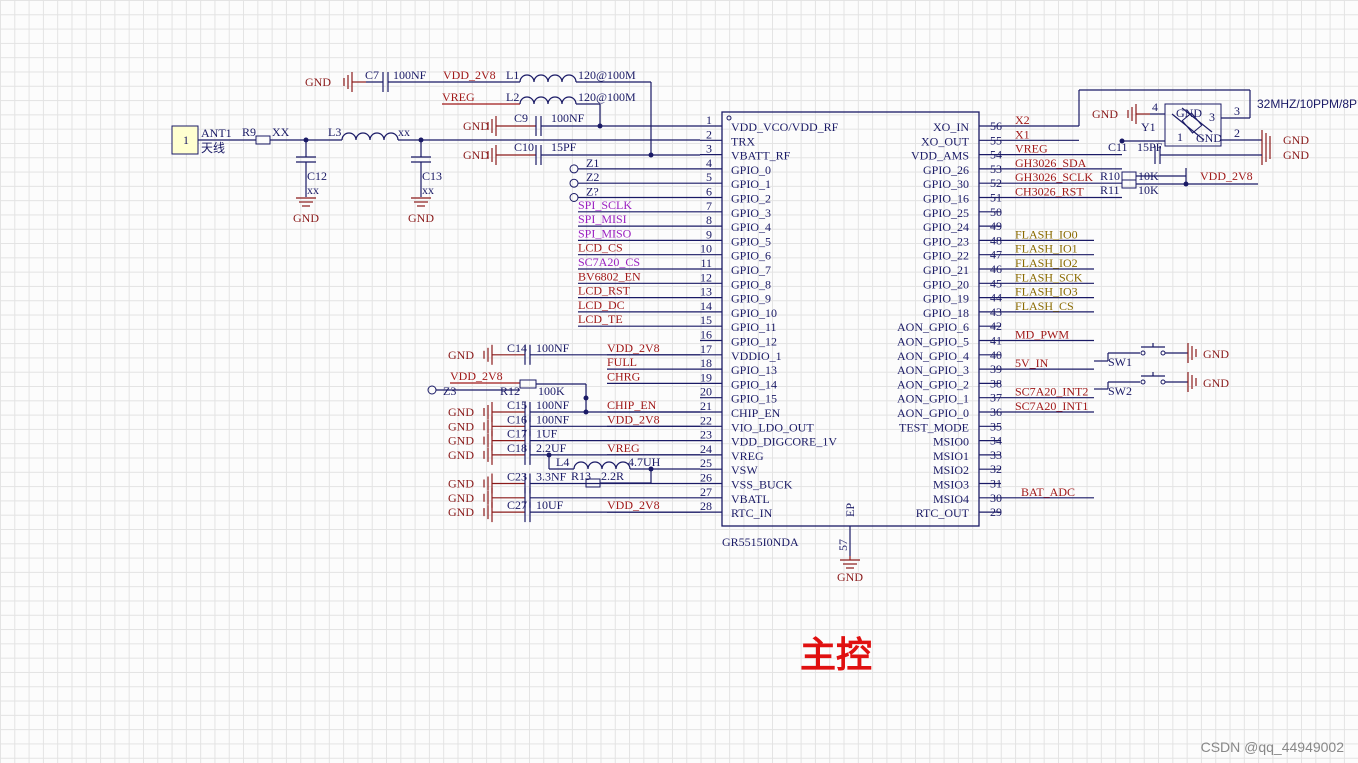 The height and width of the screenshot is (763, 1358). Describe the element at coordinates (1129, 184) in the screenshot. I see `r11-resistor` at that location.